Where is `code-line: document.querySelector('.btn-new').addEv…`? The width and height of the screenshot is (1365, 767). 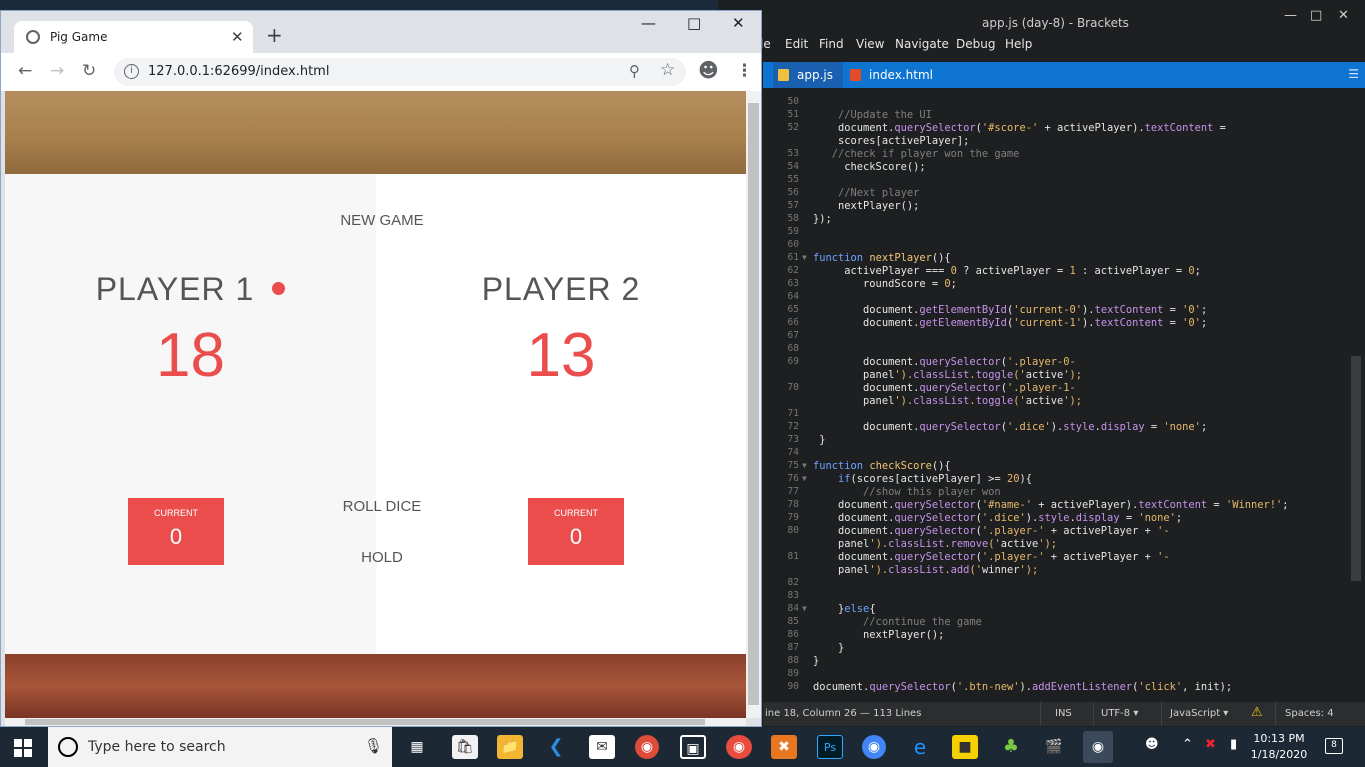 code-line: document.querySelector('.btn-new').addEv… is located at coordinates (1022, 687).